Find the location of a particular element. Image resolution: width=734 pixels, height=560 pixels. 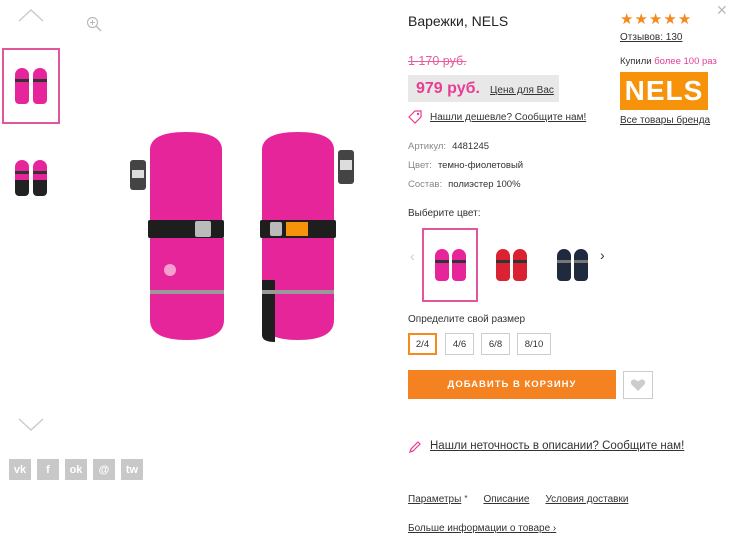

thumbnails-down-arrow-icon is located at coordinates (31, 425).